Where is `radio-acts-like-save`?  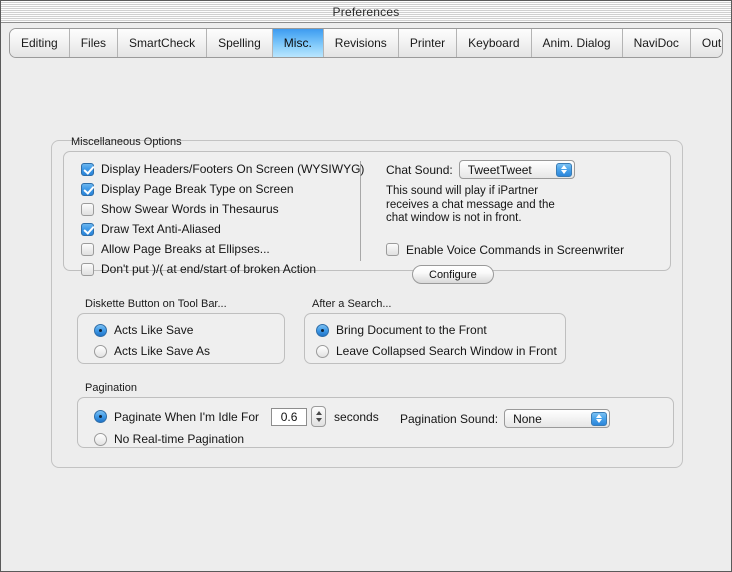
radio-acts-like-save is located at coordinates (100, 330).